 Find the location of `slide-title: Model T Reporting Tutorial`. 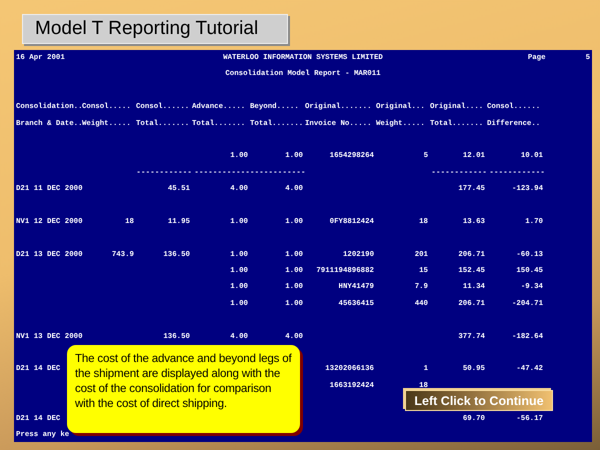

slide-title: Model T Reporting Tutorial is located at coordinates (155, 29).